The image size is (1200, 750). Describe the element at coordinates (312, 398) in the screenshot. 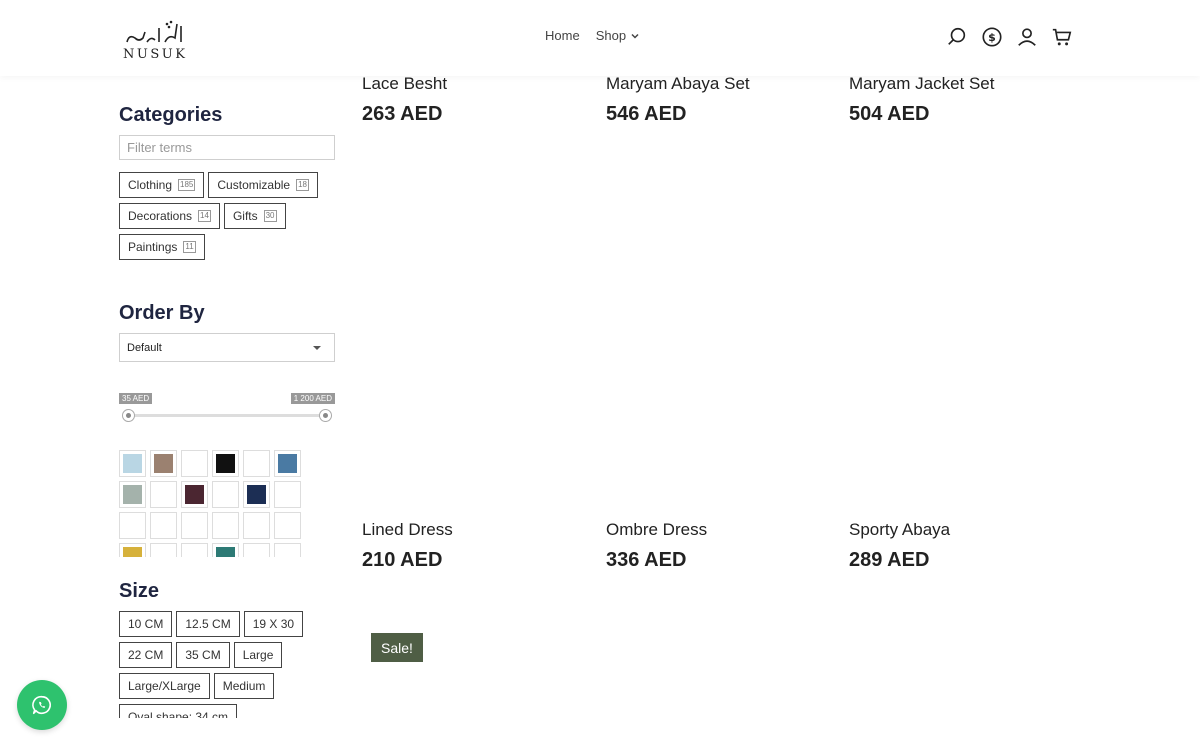

I see `price-max-label: 1 200 AED` at that location.